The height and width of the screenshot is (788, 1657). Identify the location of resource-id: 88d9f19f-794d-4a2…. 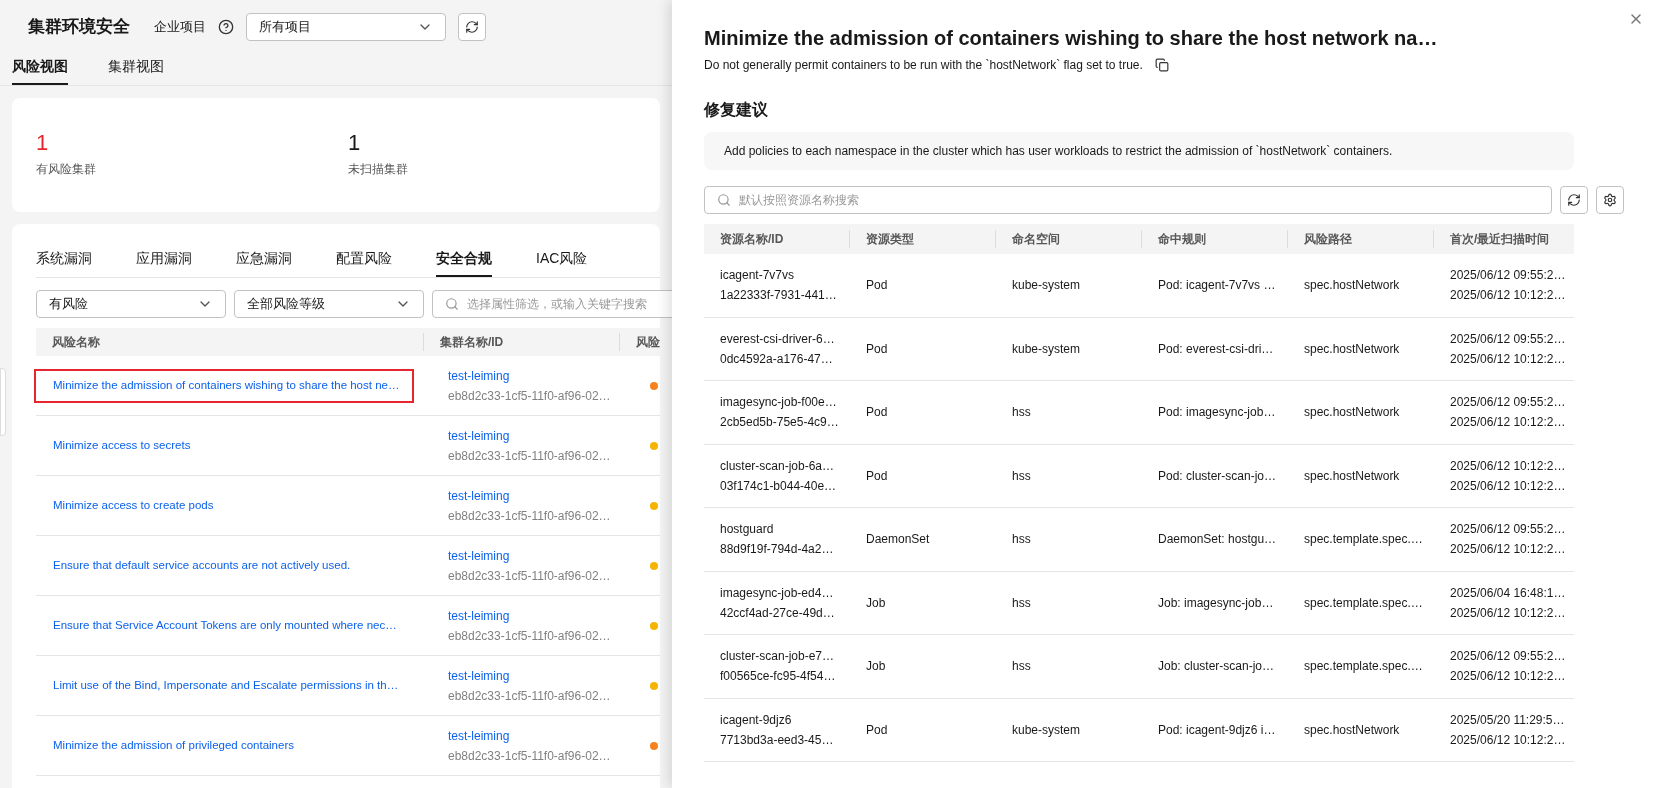
(777, 550).